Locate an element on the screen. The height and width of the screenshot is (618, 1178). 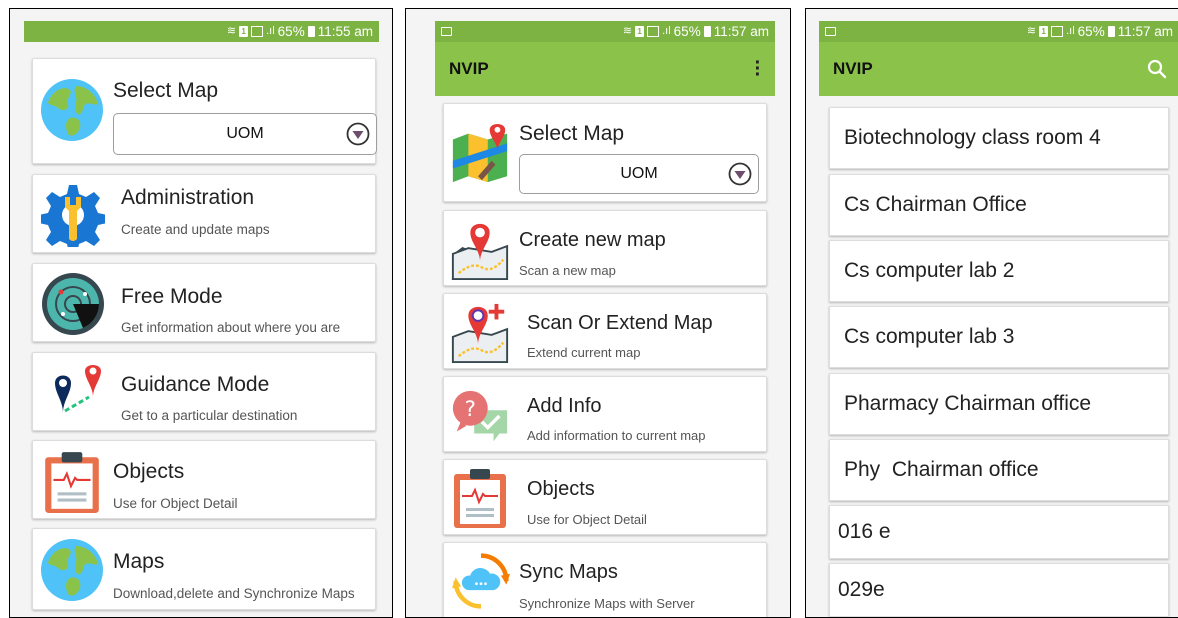
menu-item-create-new-map: Create new map Scan a new map is located at coordinates (605, 248).